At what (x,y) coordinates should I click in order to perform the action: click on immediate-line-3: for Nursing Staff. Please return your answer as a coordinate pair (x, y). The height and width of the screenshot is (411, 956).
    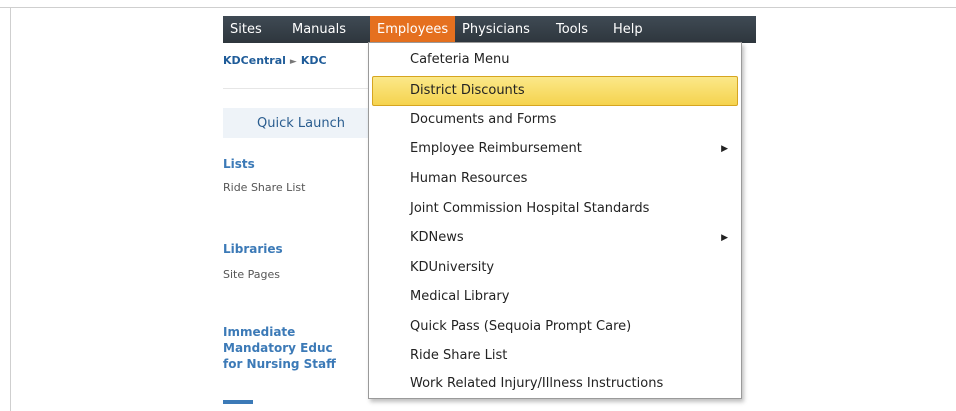
    Looking at the image, I should click on (279, 364).